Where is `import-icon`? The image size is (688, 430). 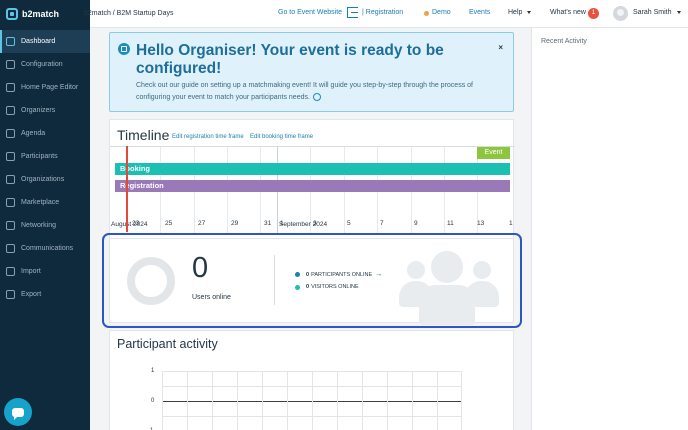 import-icon is located at coordinates (10, 271).